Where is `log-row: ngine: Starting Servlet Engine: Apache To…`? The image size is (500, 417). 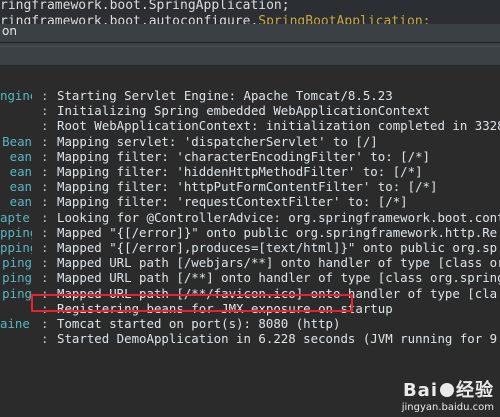 log-row: ngine: Starting Servlet Engine: Apache To… is located at coordinates (250, 96).